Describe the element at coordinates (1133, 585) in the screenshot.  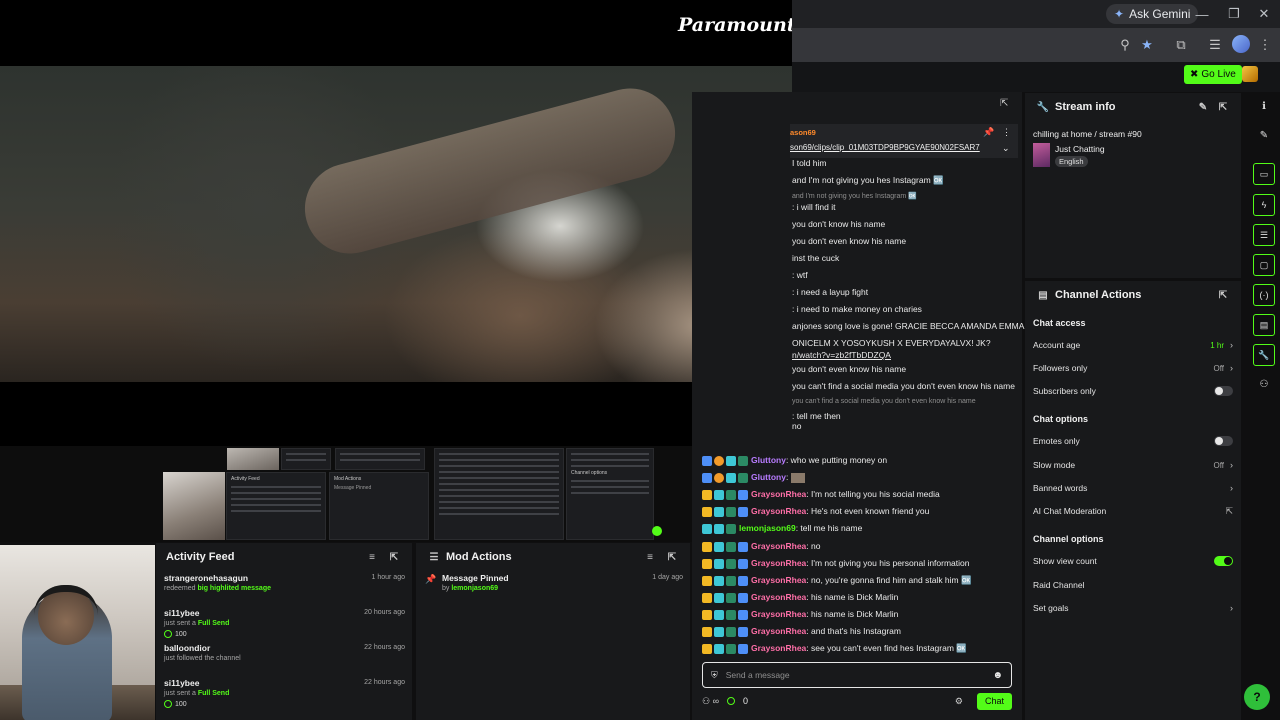
I see `raid-channel-row: Raid Channel` at that location.